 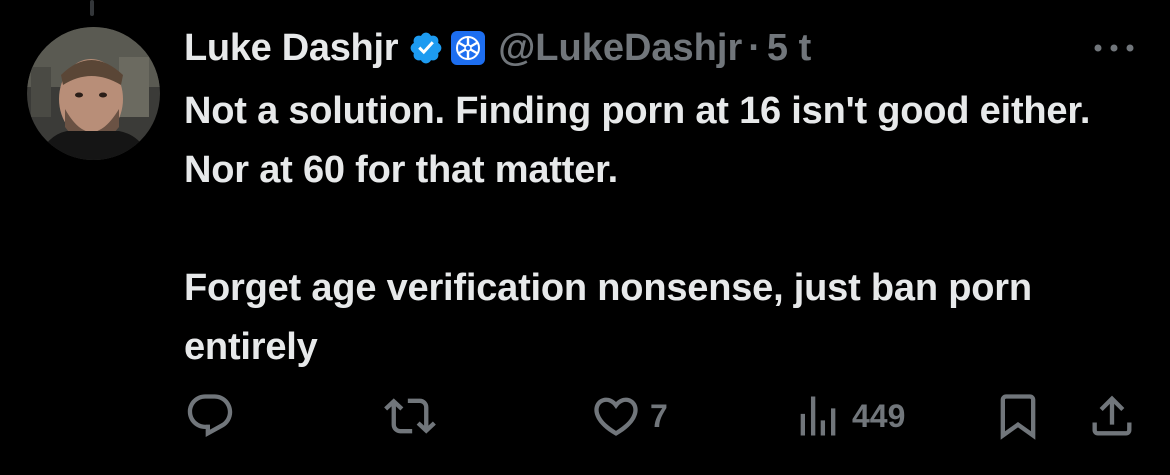 What do you see at coordinates (426, 48) in the screenshot?
I see `verified-badge-icon` at bounding box center [426, 48].